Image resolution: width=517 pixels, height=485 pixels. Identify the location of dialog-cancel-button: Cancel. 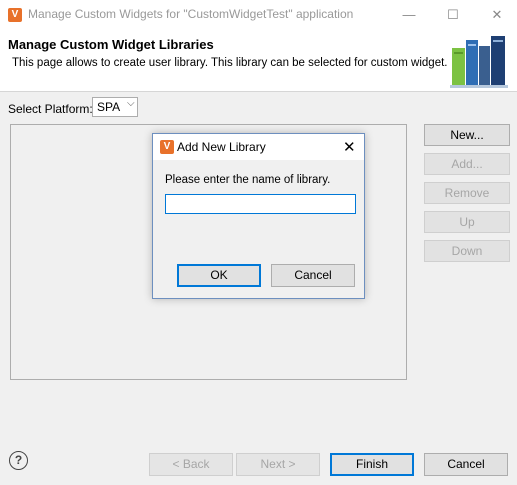
(313, 275).